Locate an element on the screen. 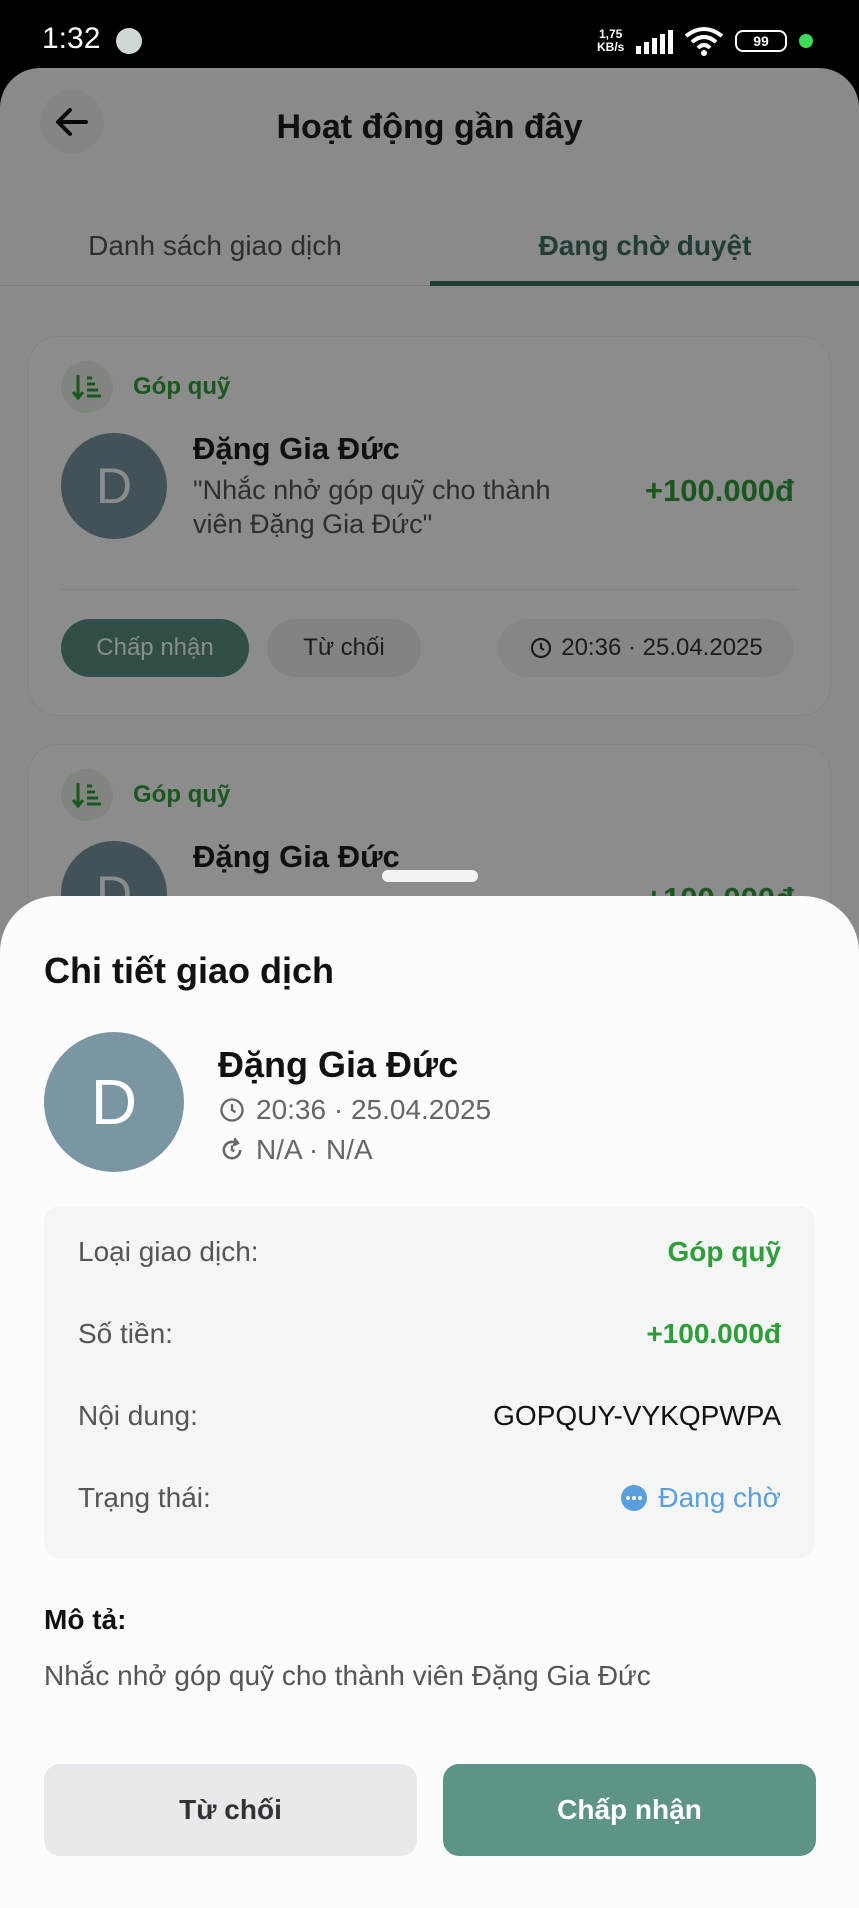 This screenshot has width=859, height=1908. description-label: Mô tả: is located at coordinates (85, 1619).